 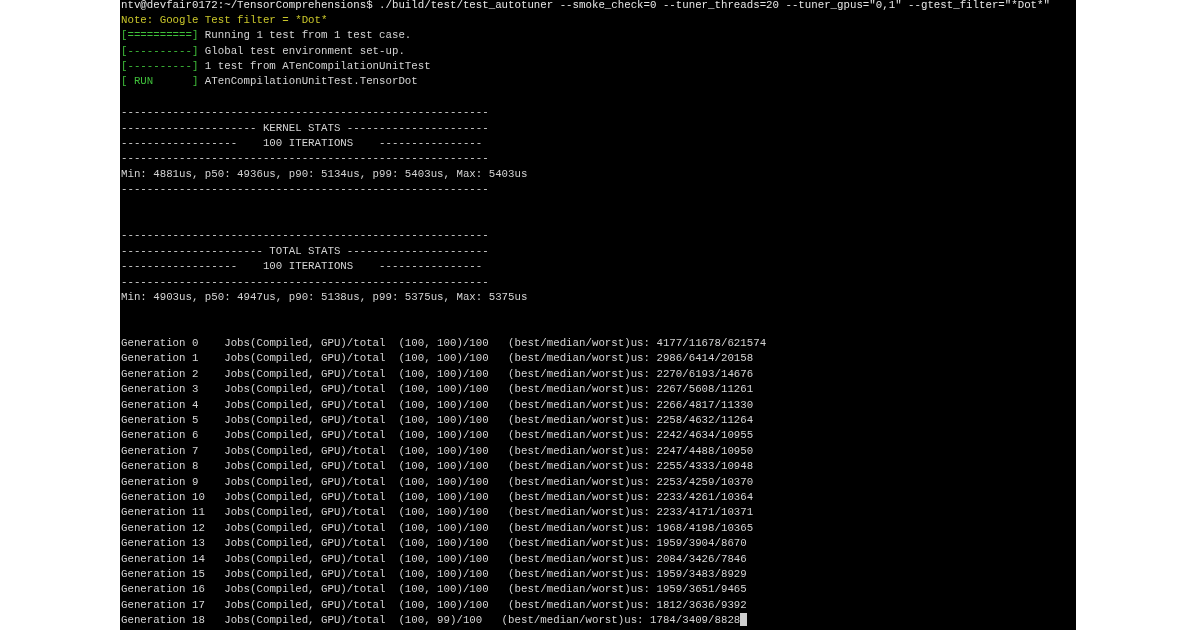 I want to click on section-heading: --------------------- KERNEL STATS ----------------------, so click(x=305, y=127).